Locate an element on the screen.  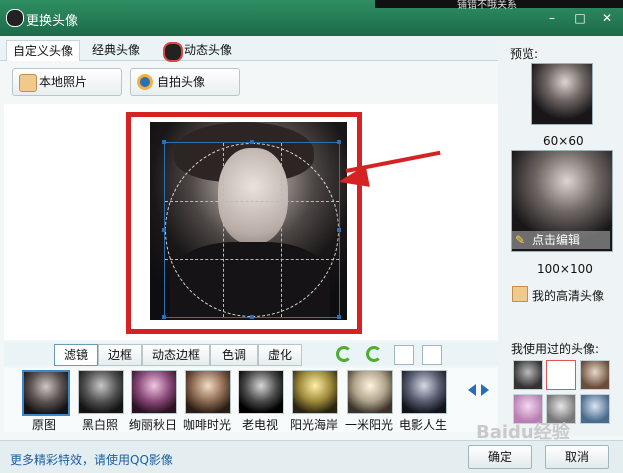
filter-label: 一米阳光 is located at coordinates (368, 425).